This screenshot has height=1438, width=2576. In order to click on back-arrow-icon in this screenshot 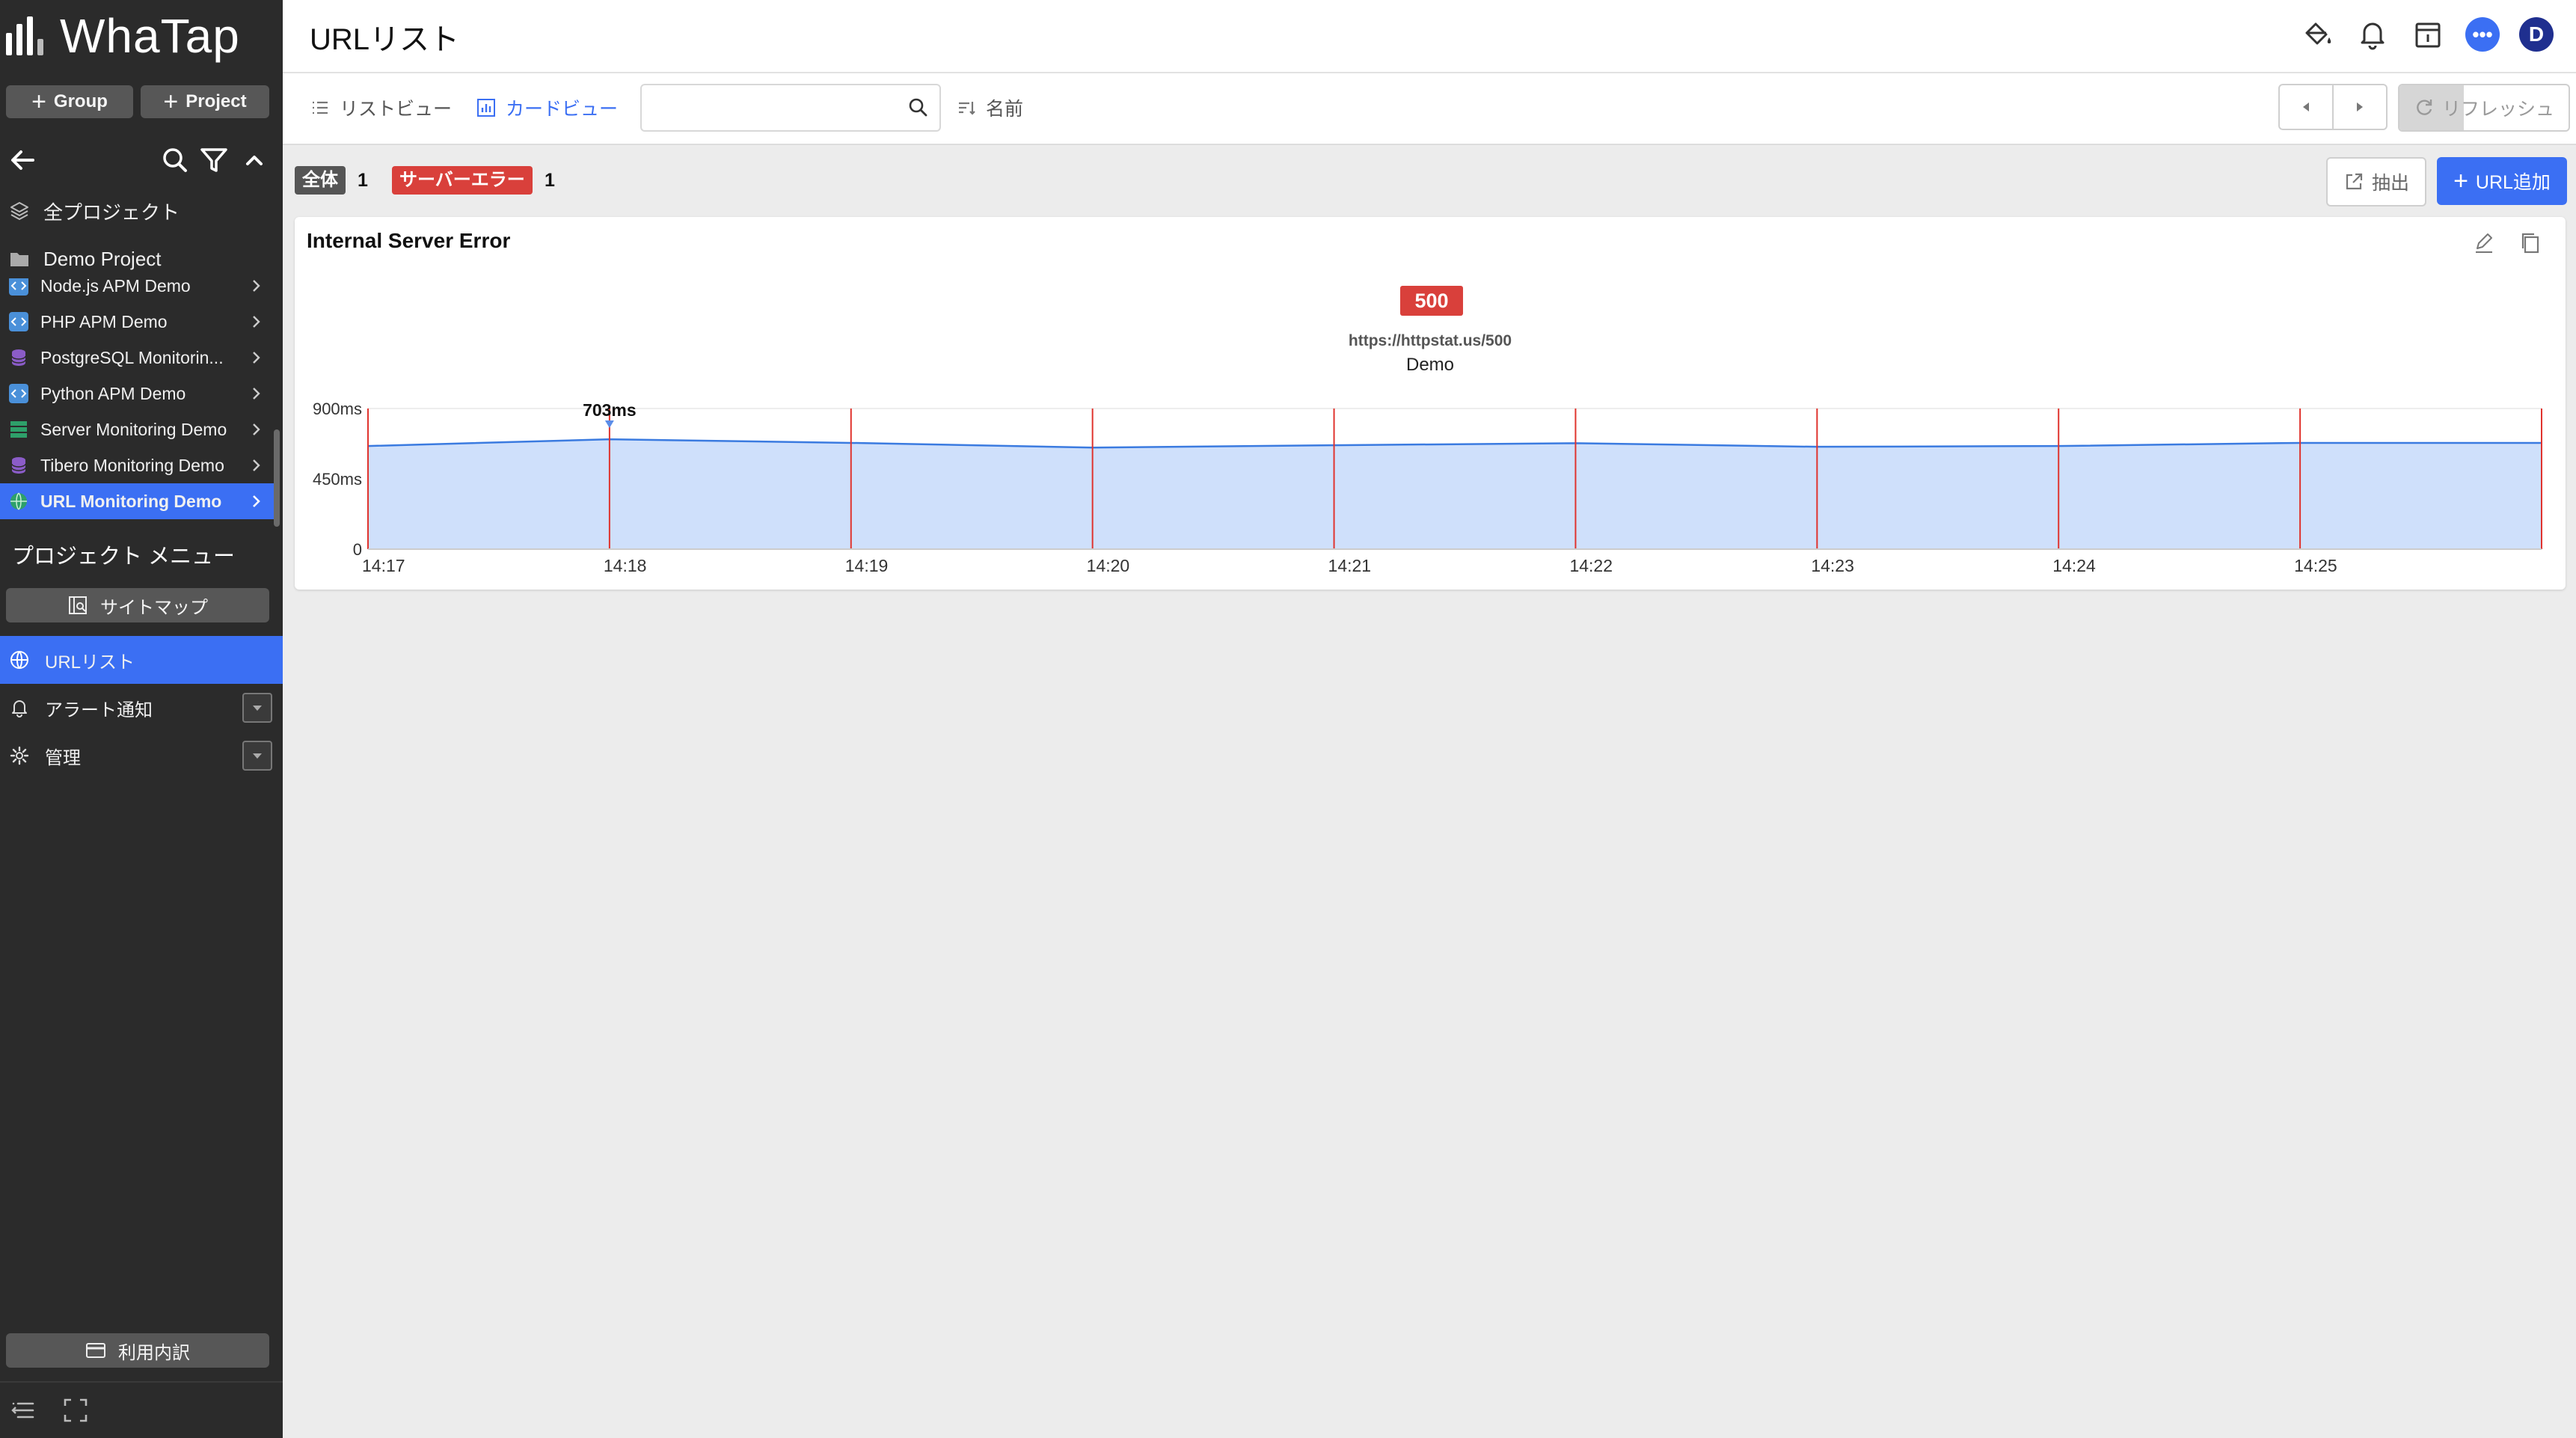, I will do `click(22, 160)`.